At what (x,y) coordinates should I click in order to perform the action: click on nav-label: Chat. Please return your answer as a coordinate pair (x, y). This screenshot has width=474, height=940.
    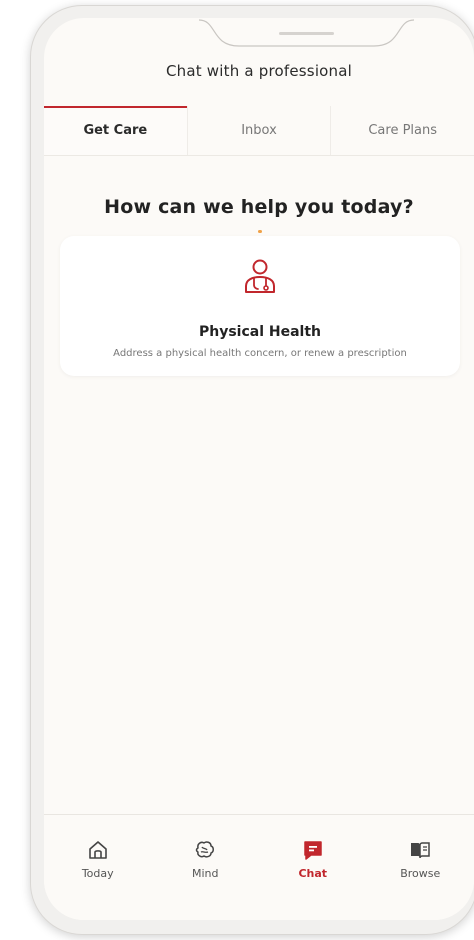
    Looking at the image, I should click on (313, 873).